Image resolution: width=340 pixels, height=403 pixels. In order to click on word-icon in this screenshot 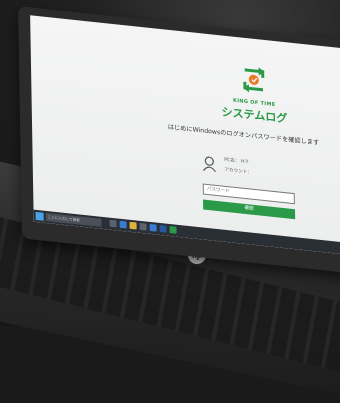, I will do `click(163, 228)`.